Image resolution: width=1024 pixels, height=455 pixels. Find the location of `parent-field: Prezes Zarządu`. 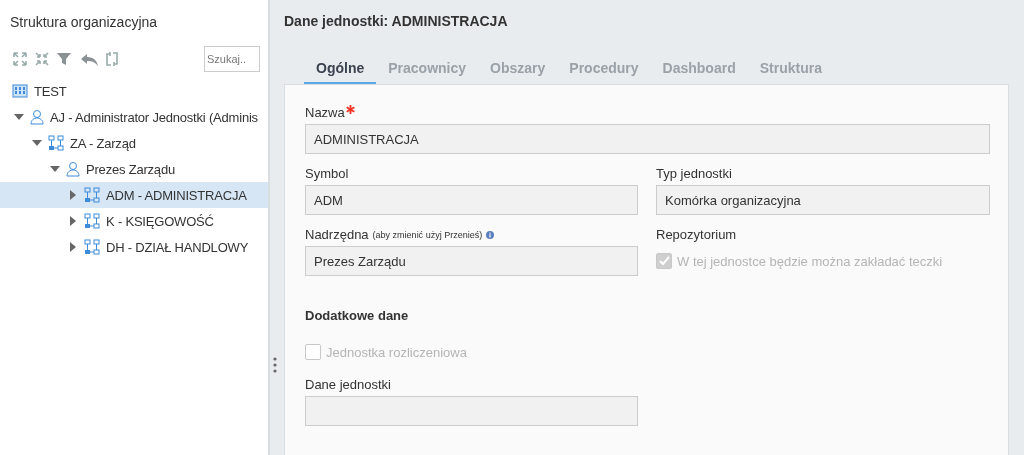

parent-field: Prezes Zarządu is located at coordinates (471, 261).